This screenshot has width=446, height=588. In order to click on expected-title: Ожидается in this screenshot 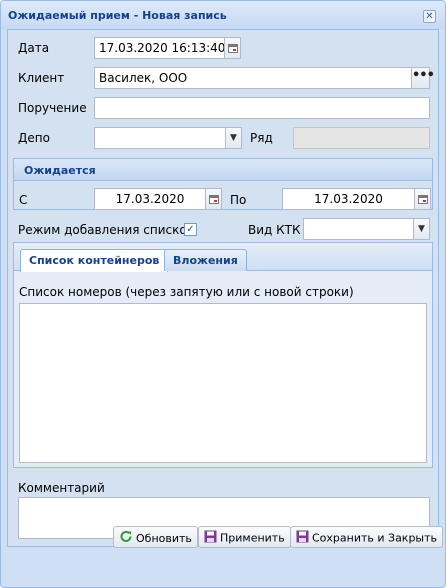, I will do `click(60, 170)`.